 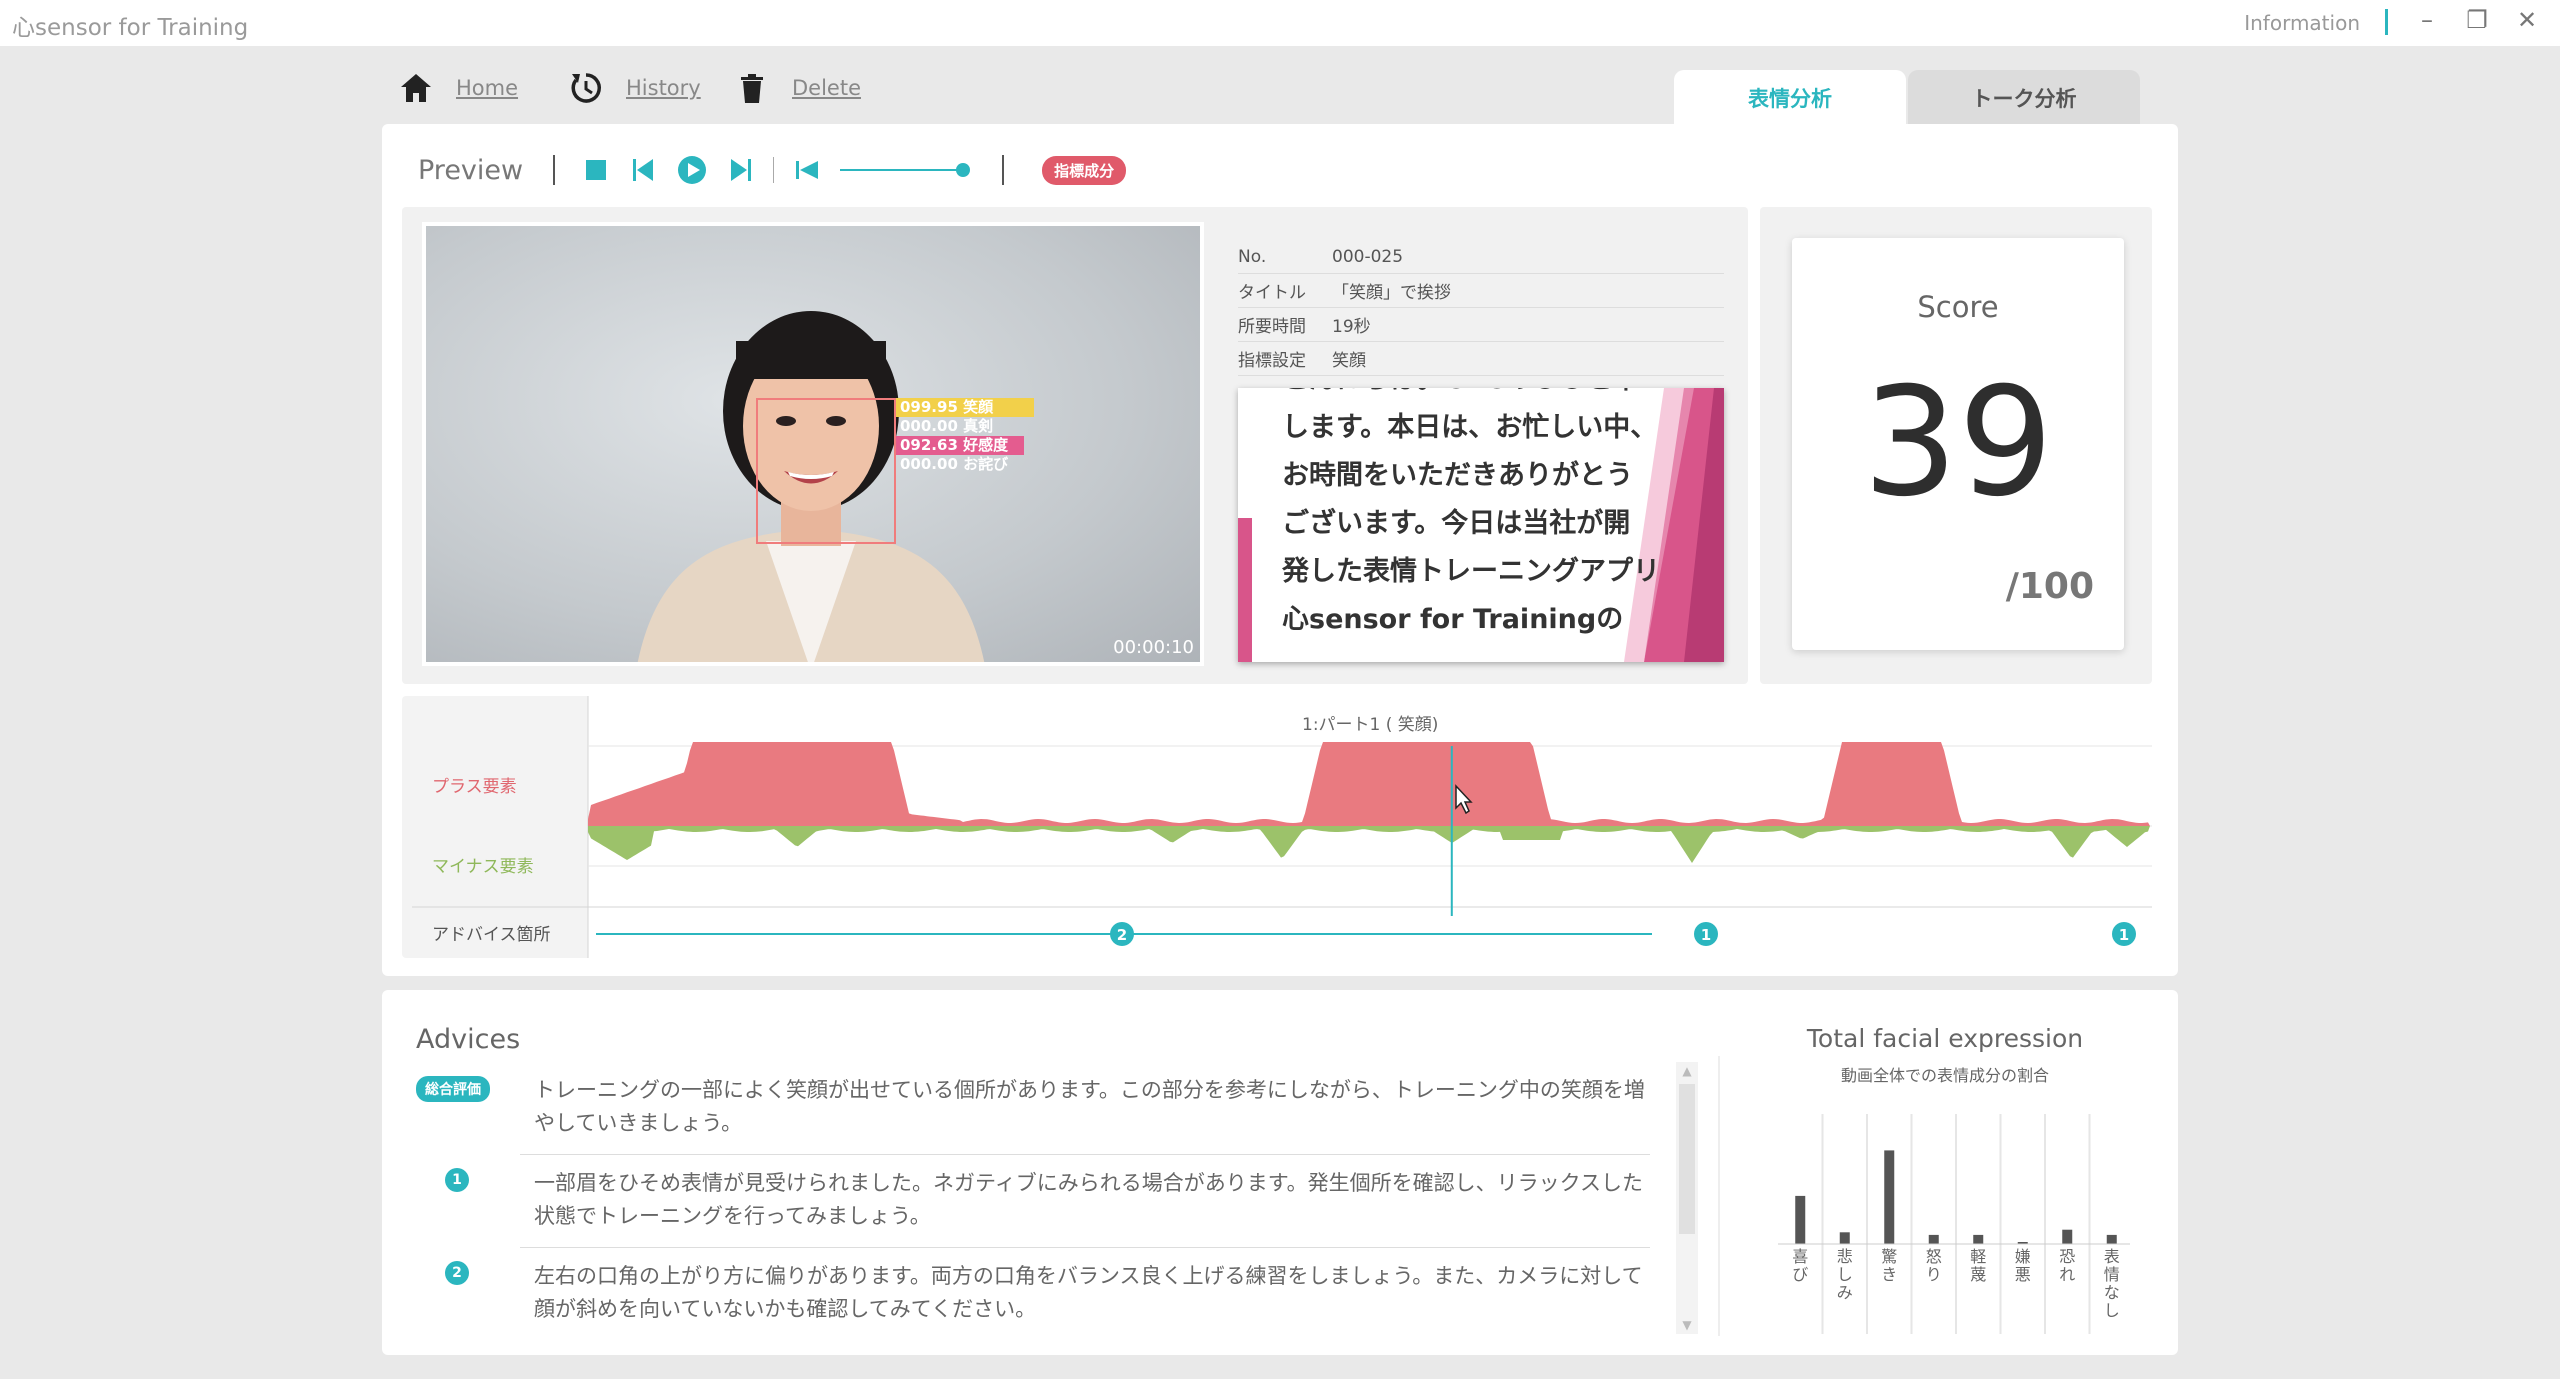 What do you see at coordinates (1084, 170) in the screenshot?
I see `indicator-badge: 指標成分` at bounding box center [1084, 170].